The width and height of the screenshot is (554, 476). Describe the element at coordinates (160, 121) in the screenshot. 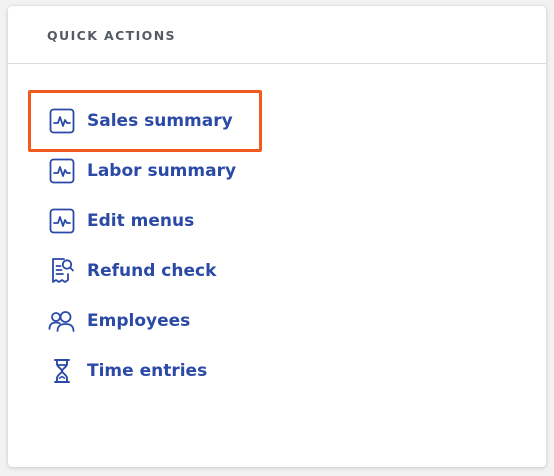

I see `action-label: Sales summary` at that location.